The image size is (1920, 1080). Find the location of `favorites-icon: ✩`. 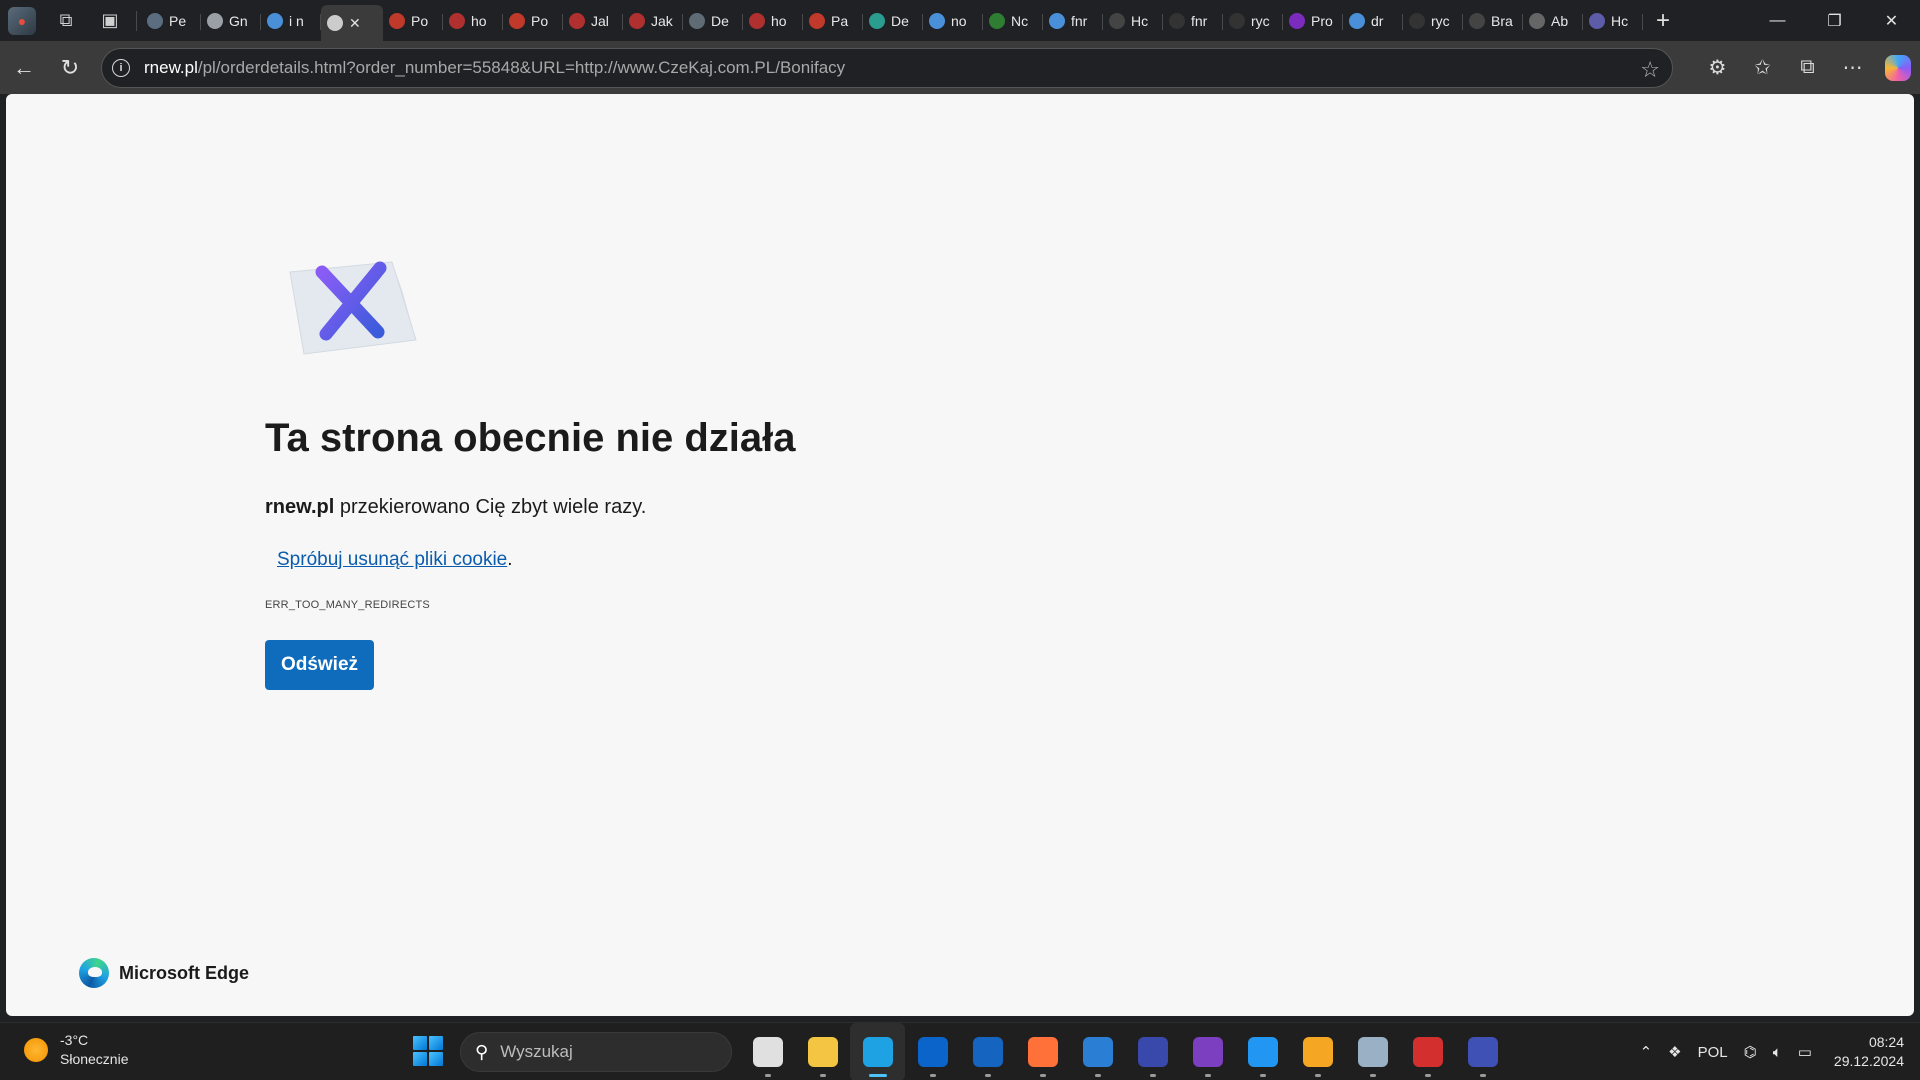

favorites-icon: ✩ is located at coordinates (1762, 67).